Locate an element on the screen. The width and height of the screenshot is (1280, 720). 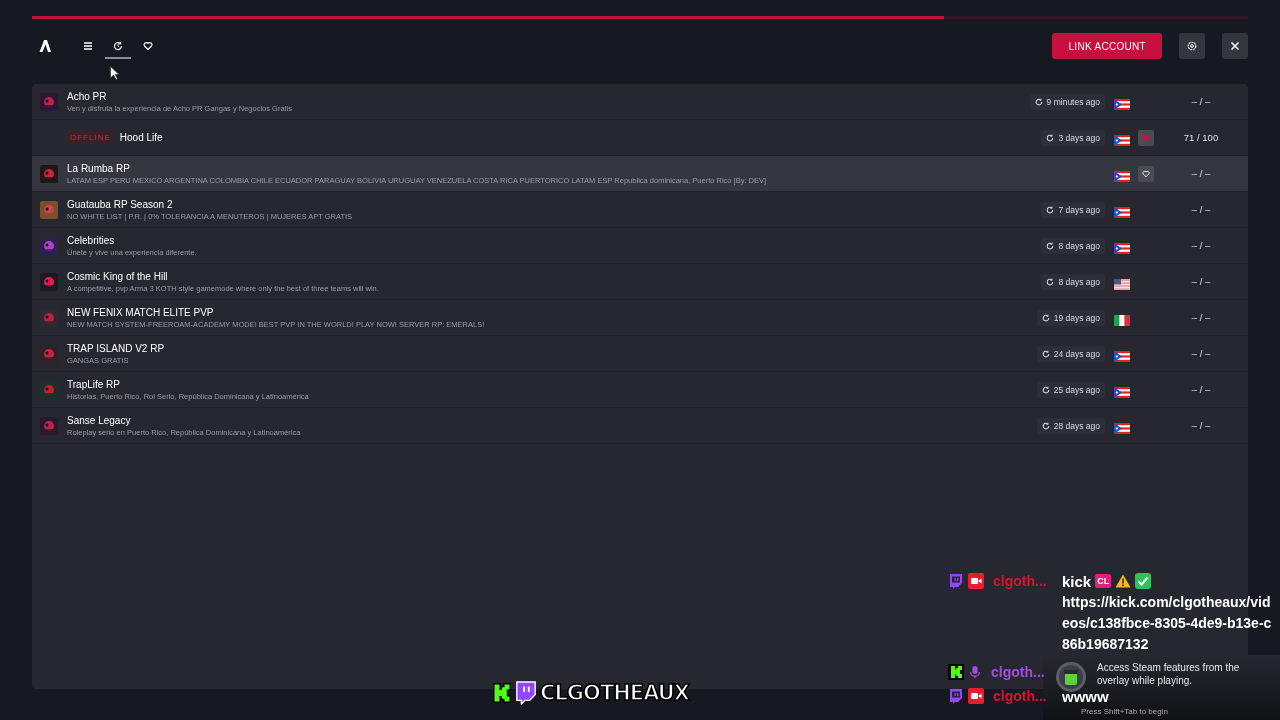
microphone-icon is located at coordinates (975, 672).